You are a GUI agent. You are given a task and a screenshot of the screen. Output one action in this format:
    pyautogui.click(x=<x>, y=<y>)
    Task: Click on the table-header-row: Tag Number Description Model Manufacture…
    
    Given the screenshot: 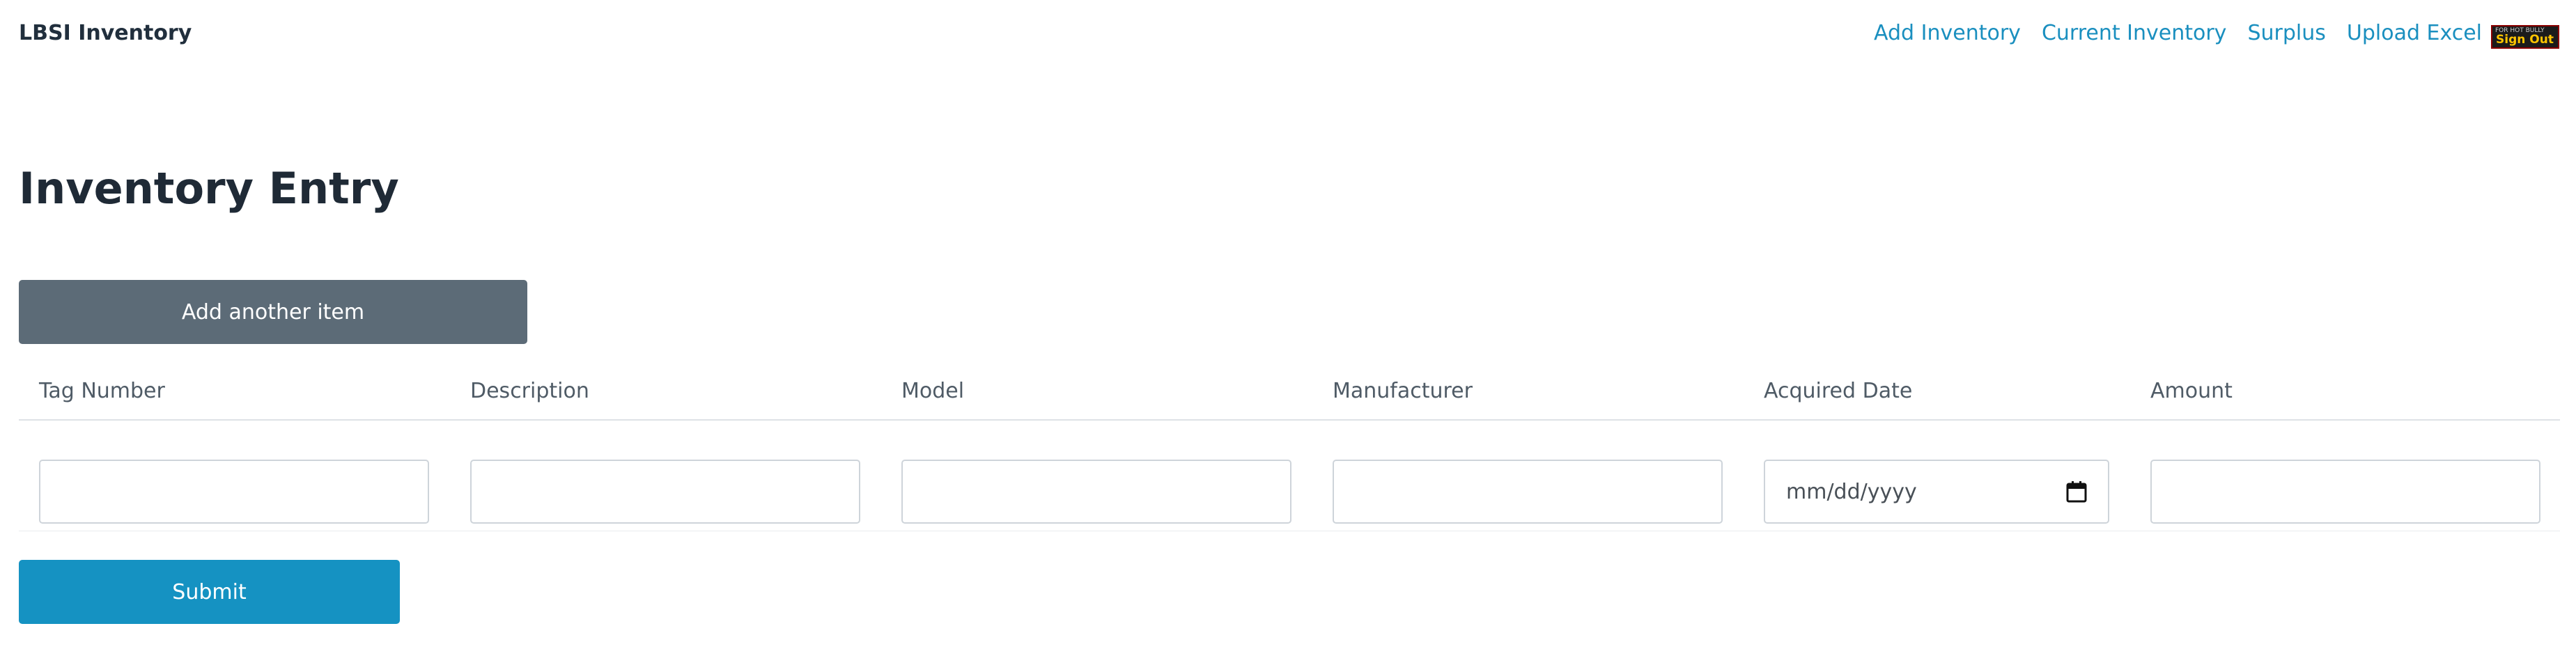 What is the action you would take?
    pyautogui.click(x=1289, y=398)
    